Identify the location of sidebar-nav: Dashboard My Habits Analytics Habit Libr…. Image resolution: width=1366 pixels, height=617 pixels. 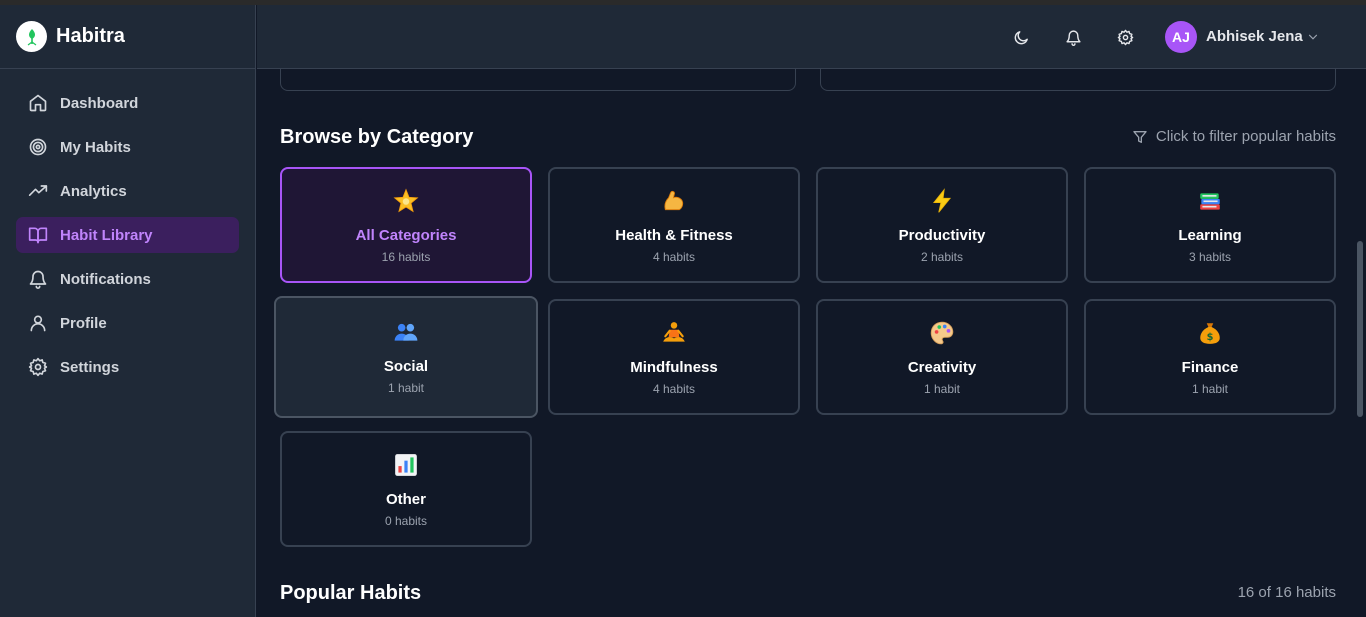
(127, 227).